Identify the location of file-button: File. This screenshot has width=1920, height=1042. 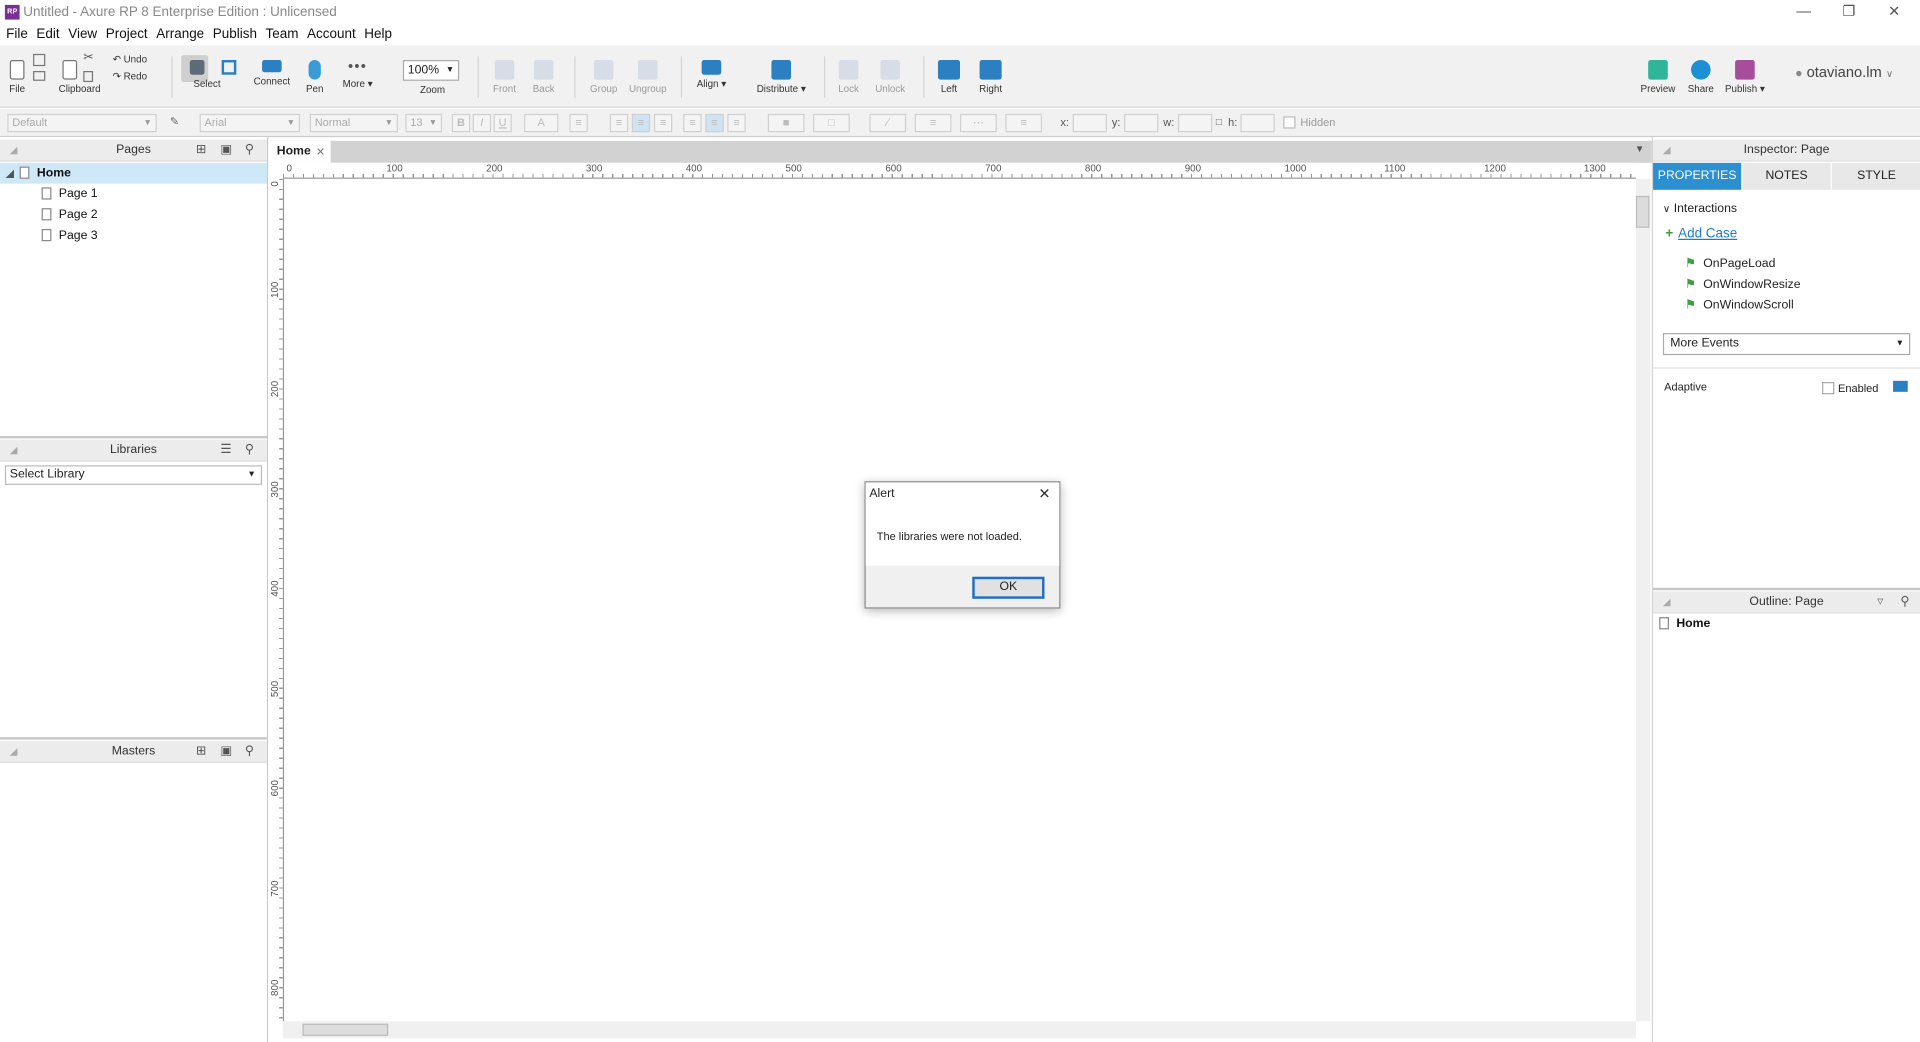
(17, 69).